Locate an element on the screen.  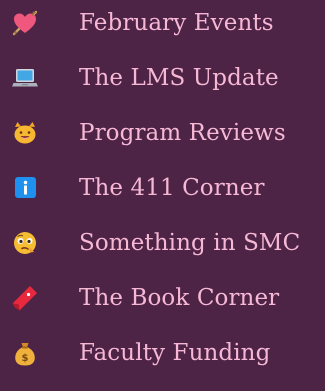
menu-item-label: The 411 Corner is located at coordinates (172, 188).